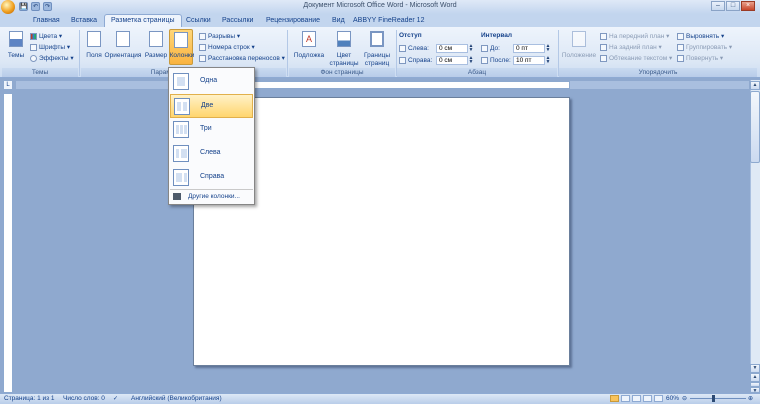 This screenshot has width=760, height=404. Describe the element at coordinates (750, 398) in the screenshot. I see `zoom-in-icon: ⊕` at that location.